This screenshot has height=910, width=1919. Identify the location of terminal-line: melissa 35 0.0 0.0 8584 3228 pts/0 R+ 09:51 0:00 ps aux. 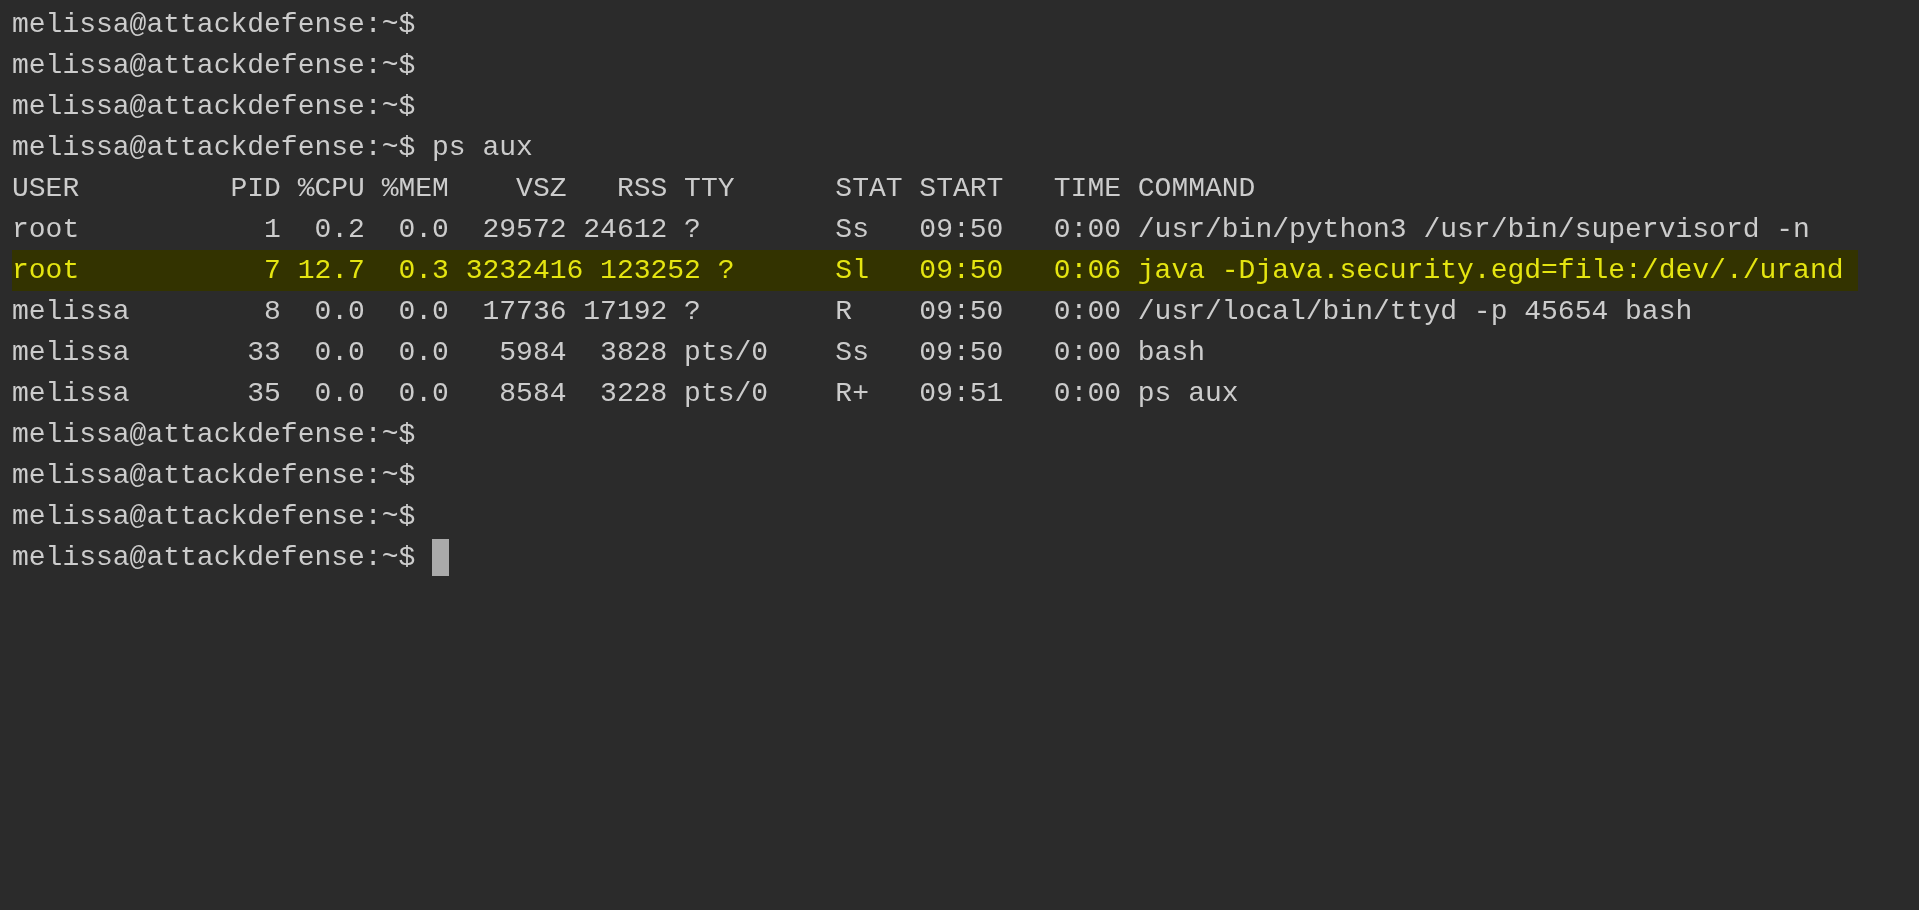
(625, 394).